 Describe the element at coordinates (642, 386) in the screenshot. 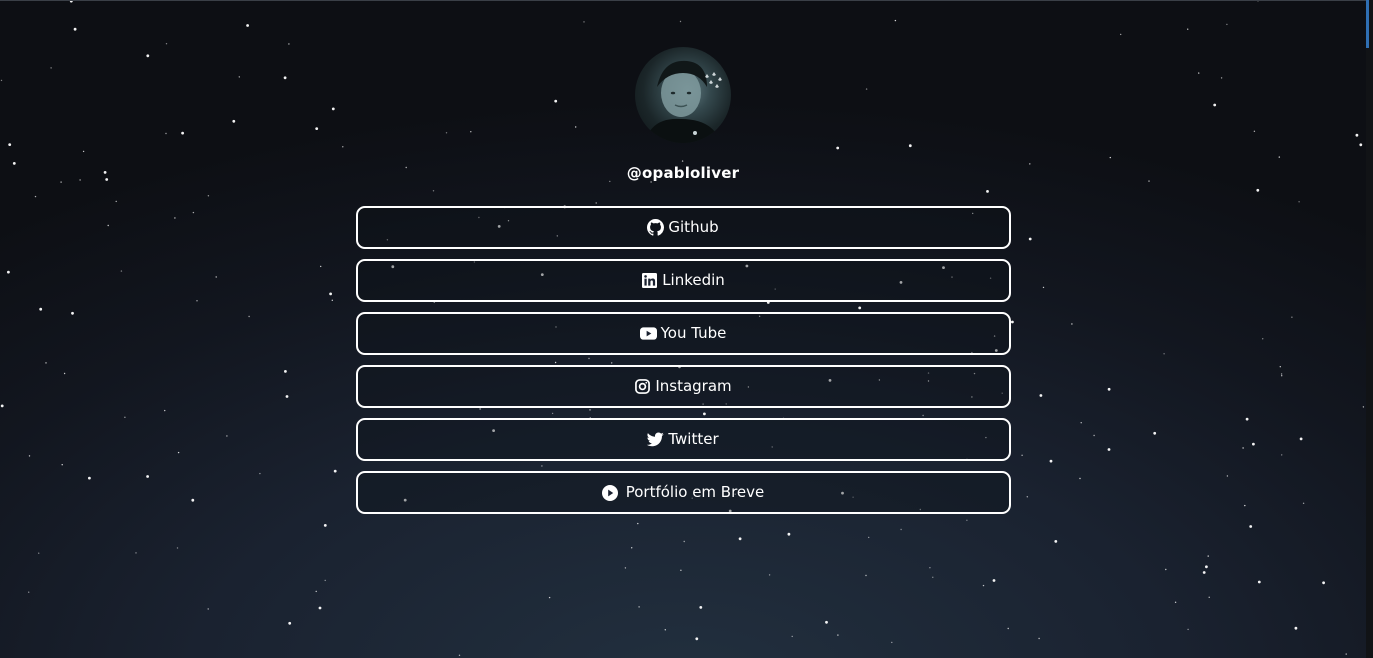

I see `instagram-icon` at that location.